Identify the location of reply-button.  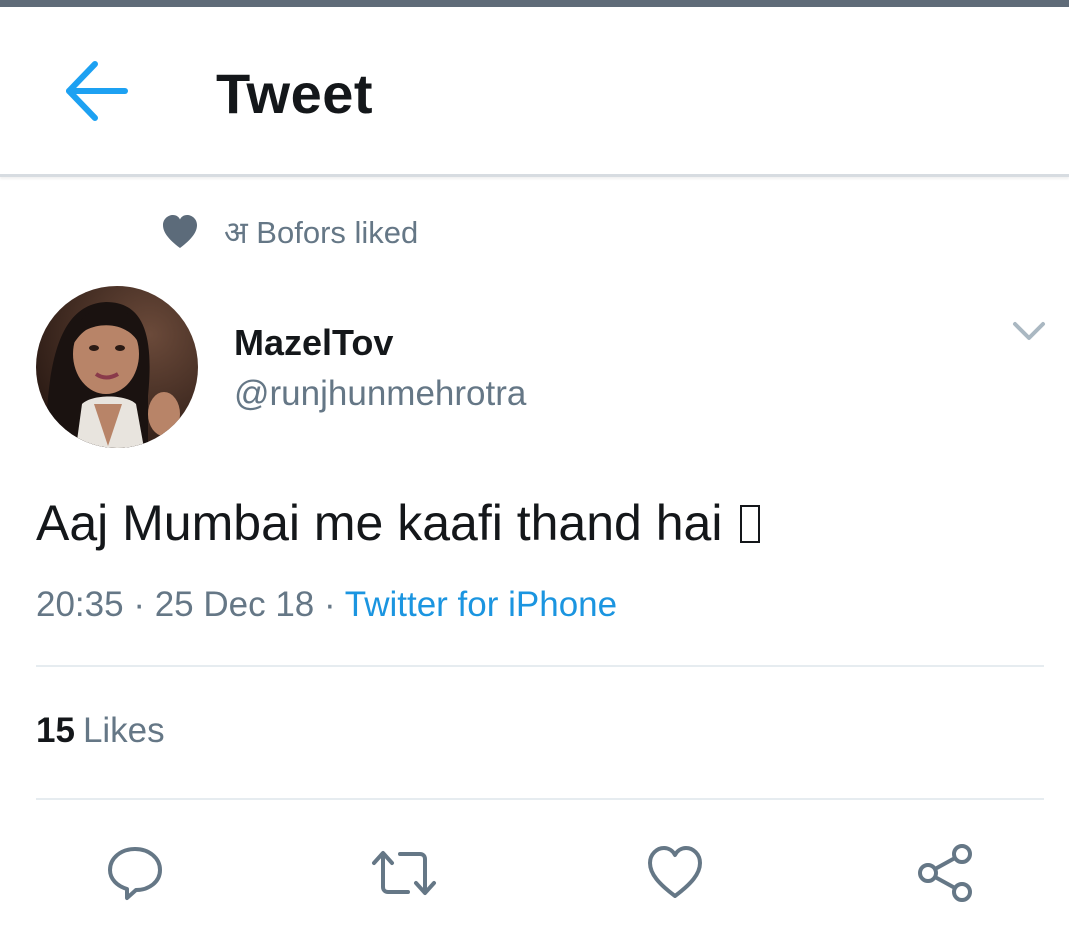
(135, 873).